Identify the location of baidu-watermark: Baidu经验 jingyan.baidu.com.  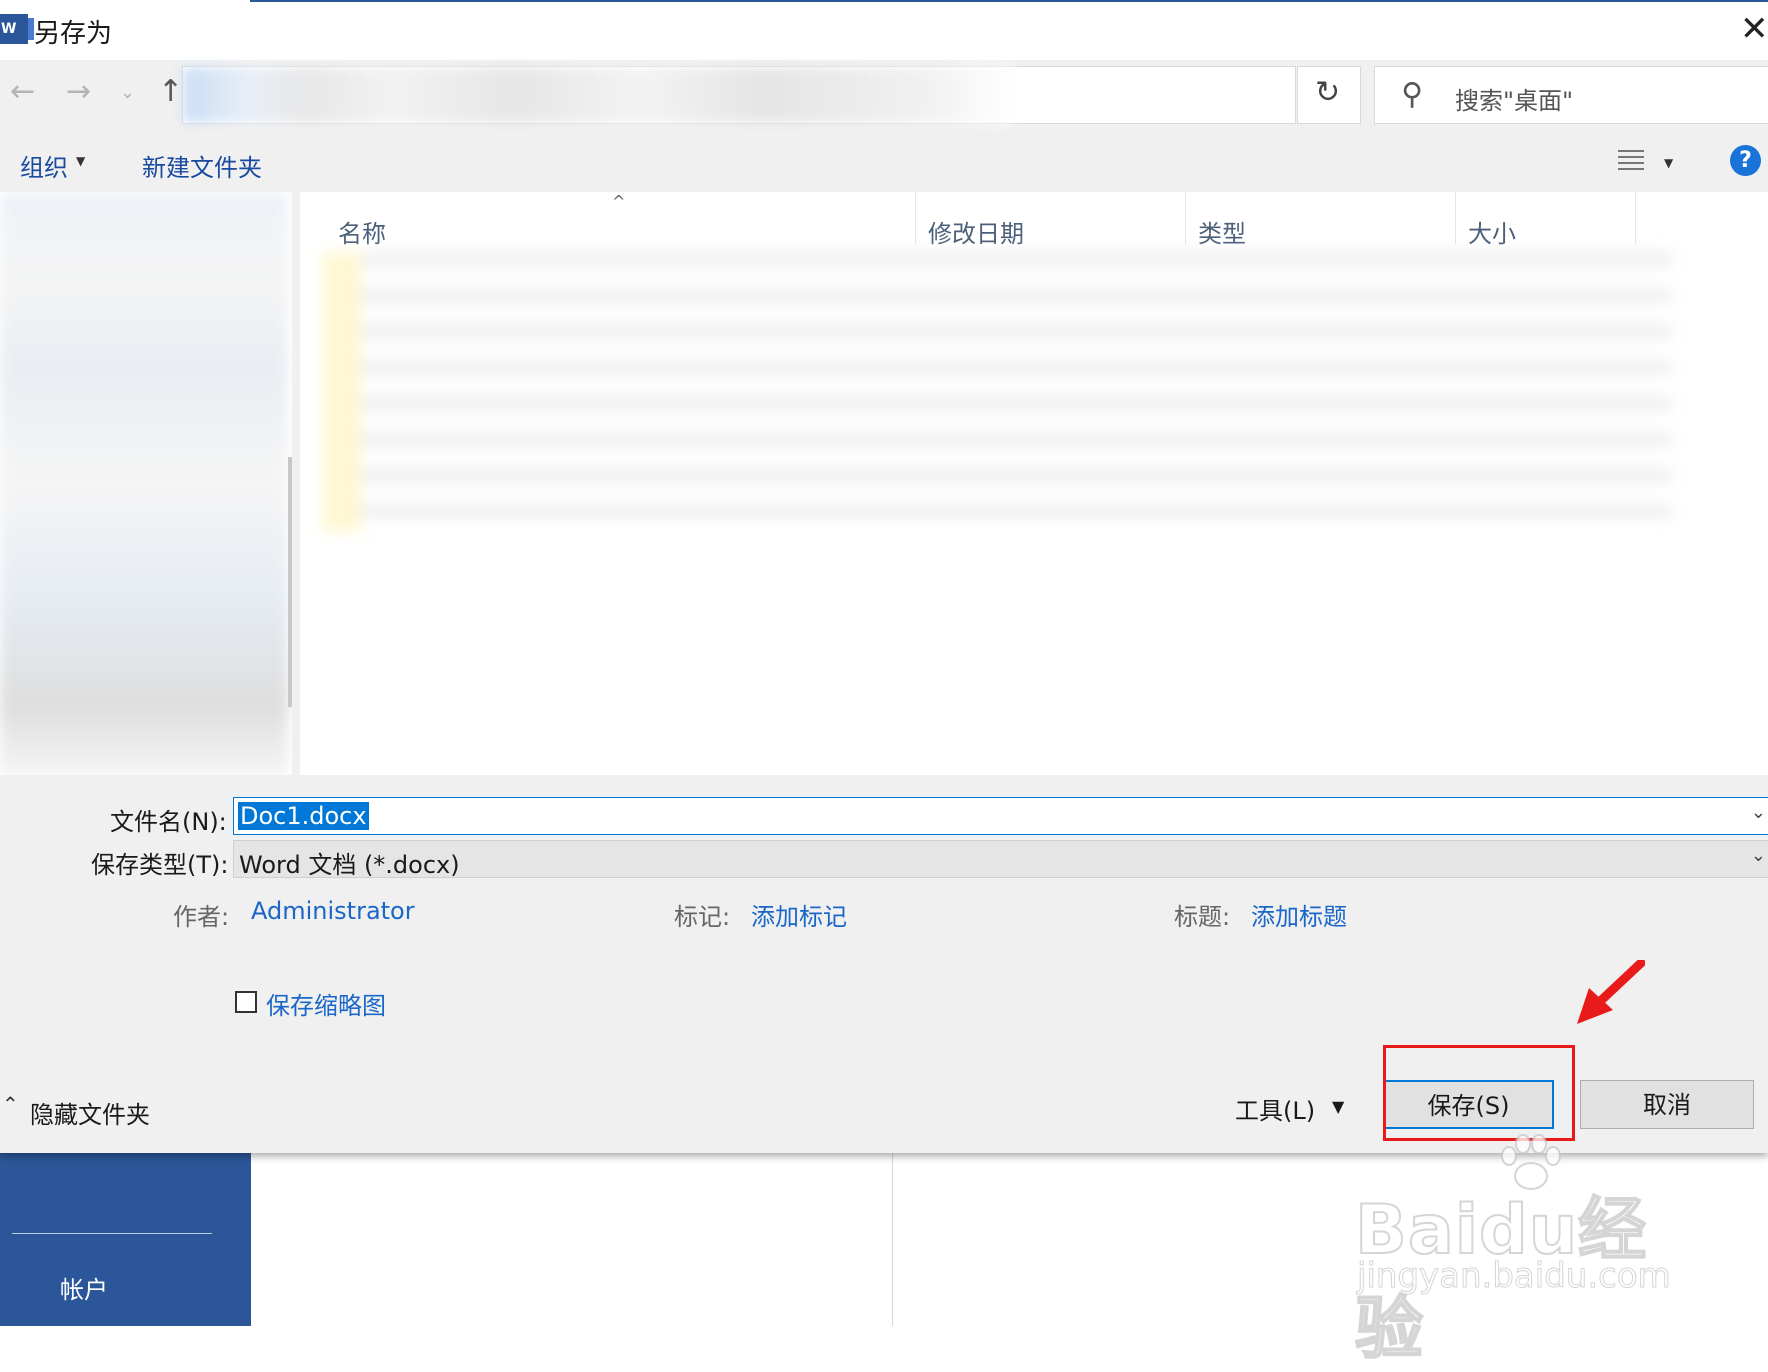
(1519, 1252).